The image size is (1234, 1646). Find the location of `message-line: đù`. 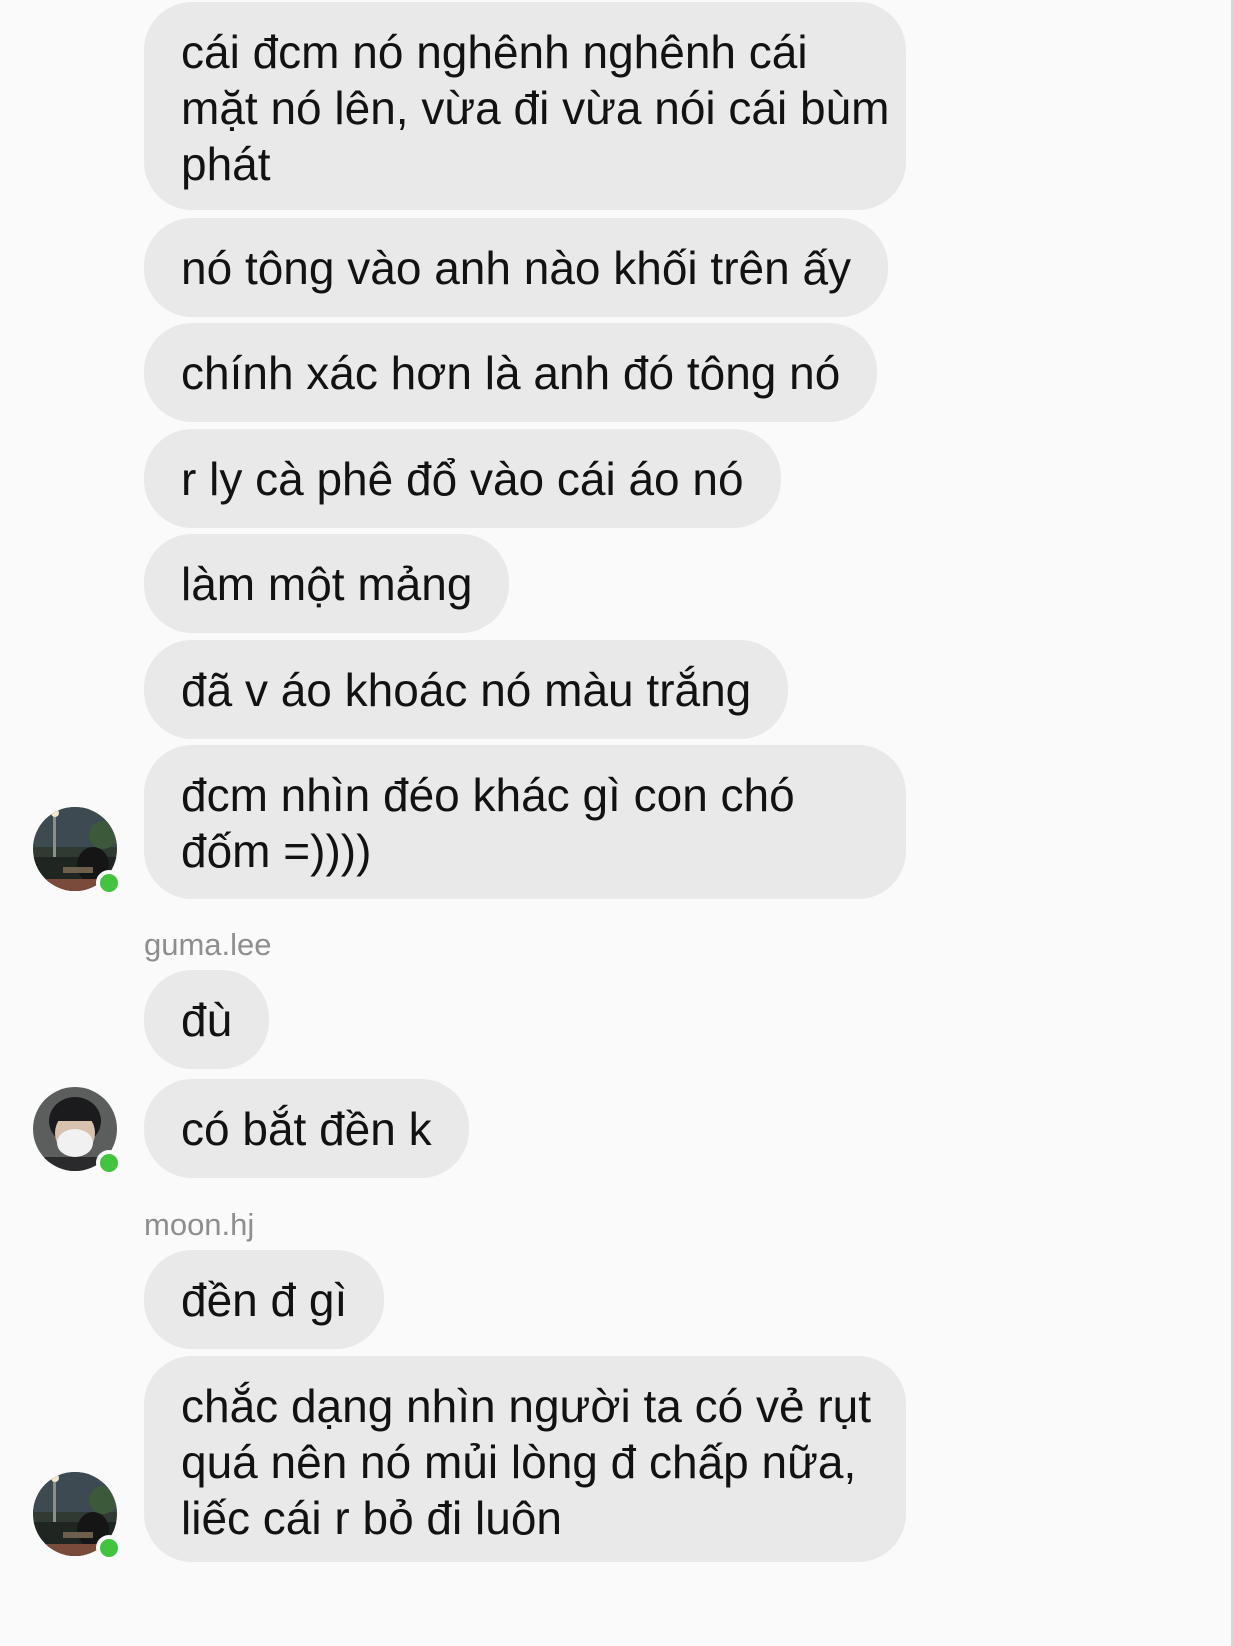

message-line: đù is located at coordinates (207, 1020).